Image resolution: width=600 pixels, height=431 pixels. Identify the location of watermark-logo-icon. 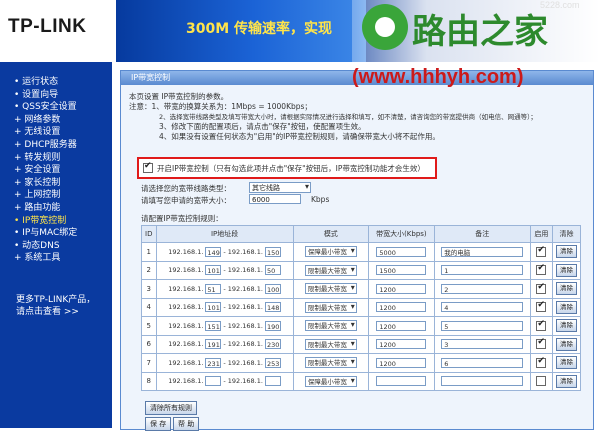
(385, 27).